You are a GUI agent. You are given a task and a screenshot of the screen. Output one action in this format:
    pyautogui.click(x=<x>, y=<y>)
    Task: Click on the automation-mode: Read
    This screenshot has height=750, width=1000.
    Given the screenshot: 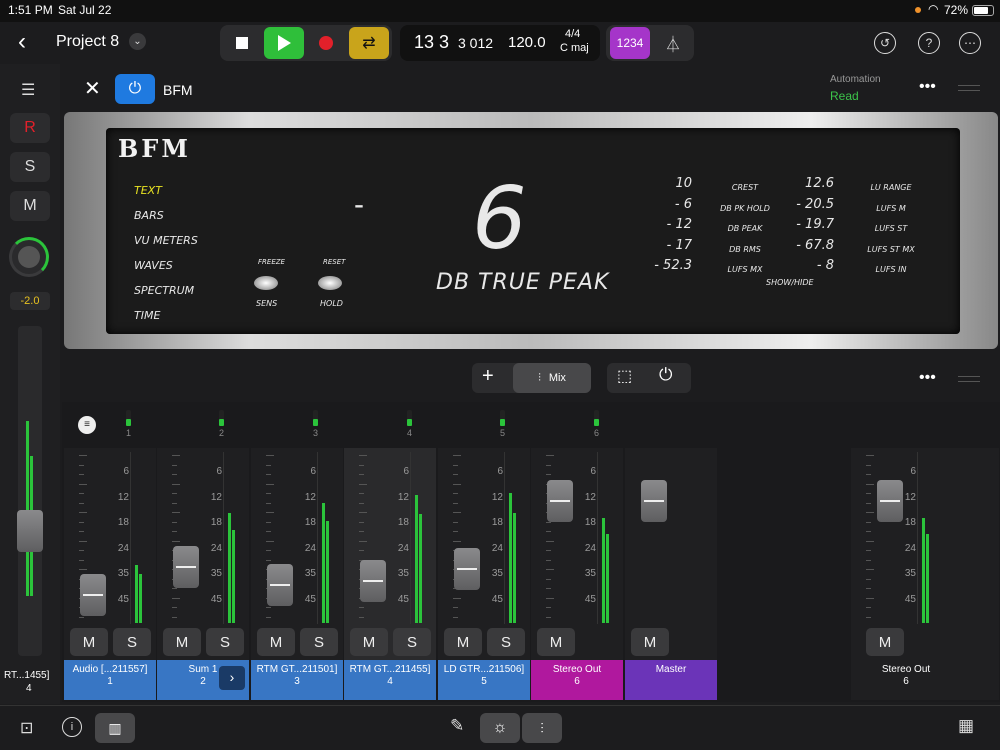 What is the action you would take?
    pyautogui.click(x=844, y=96)
    